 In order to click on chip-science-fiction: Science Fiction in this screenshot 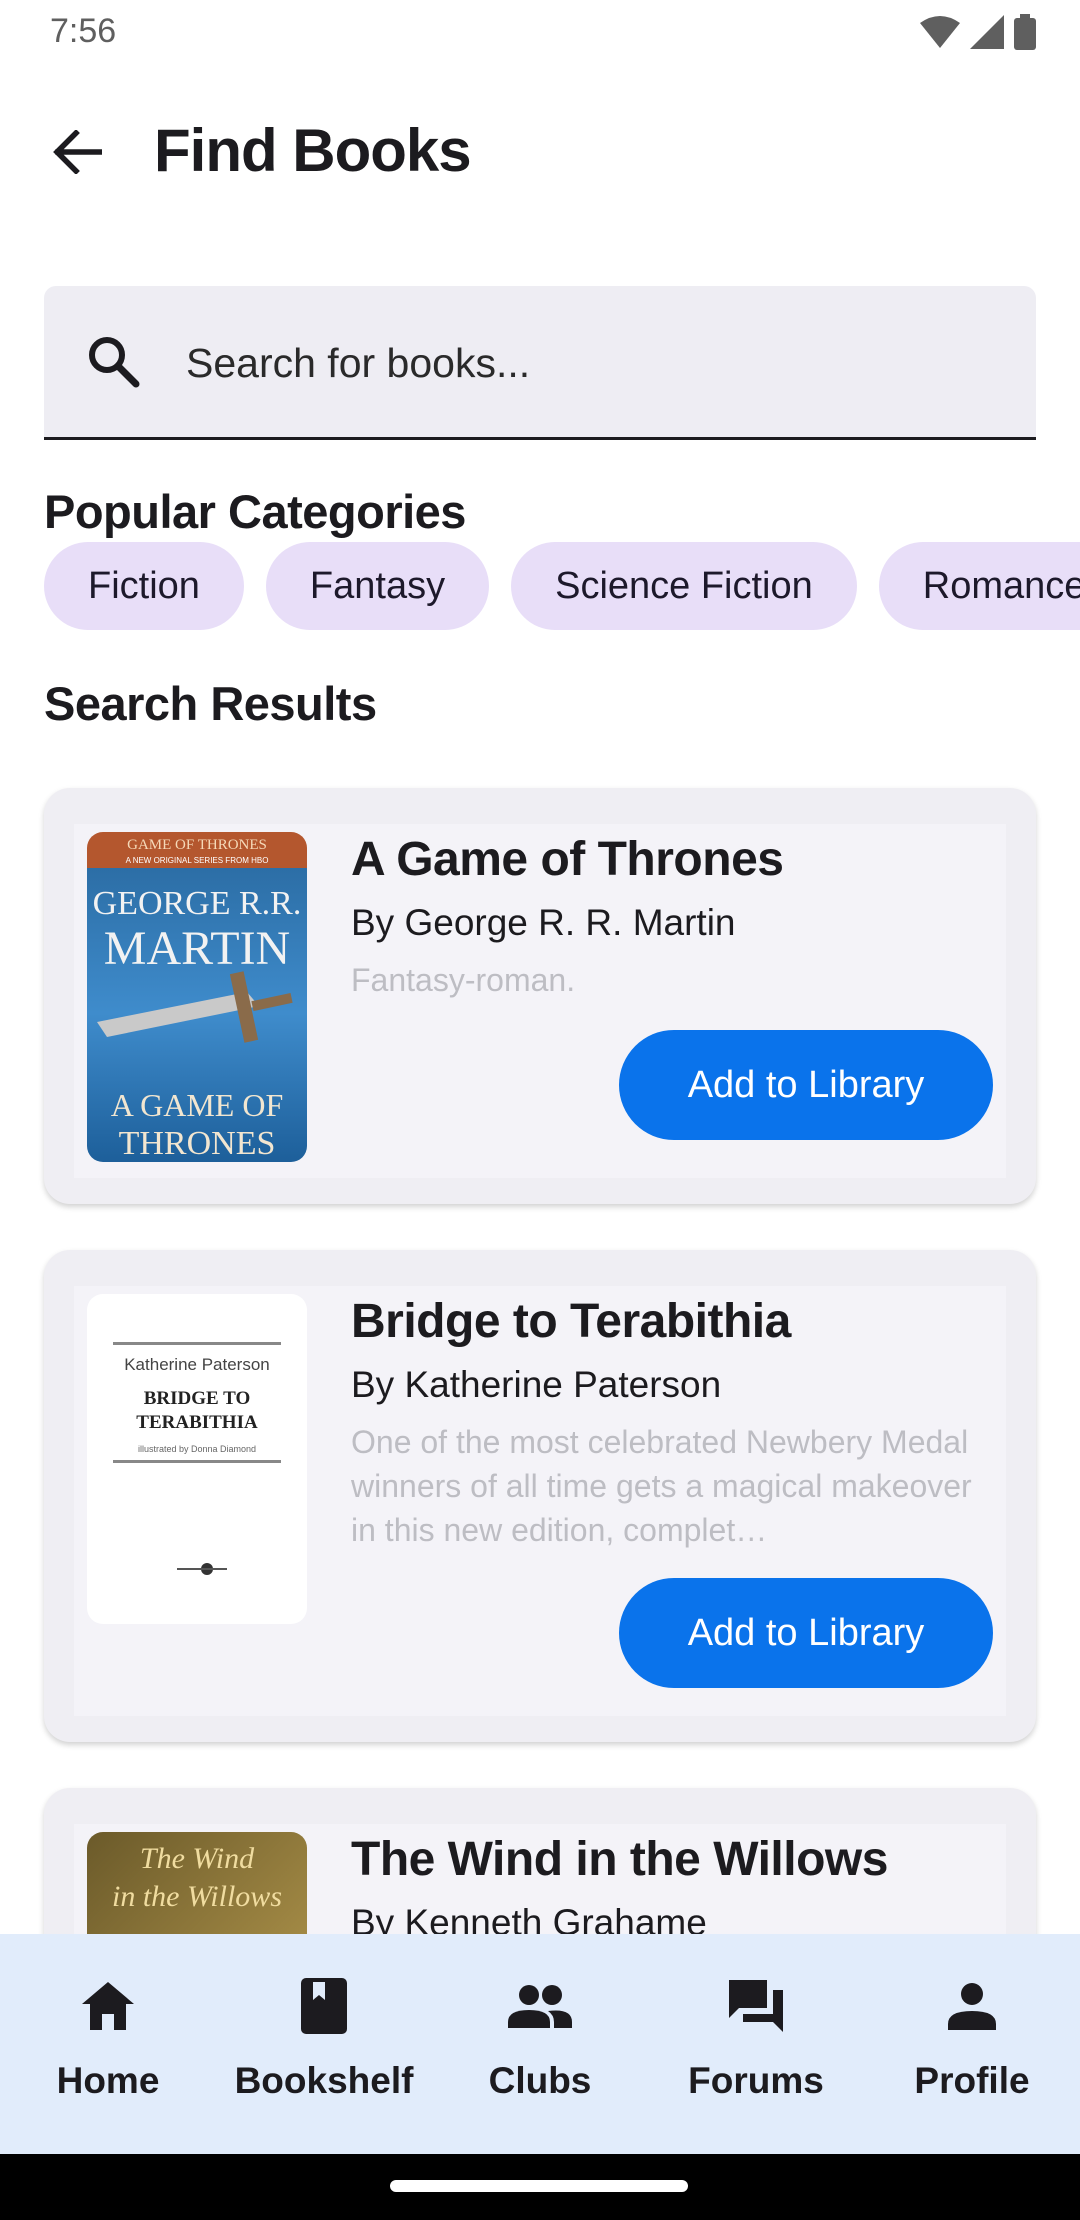, I will do `click(684, 586)`.